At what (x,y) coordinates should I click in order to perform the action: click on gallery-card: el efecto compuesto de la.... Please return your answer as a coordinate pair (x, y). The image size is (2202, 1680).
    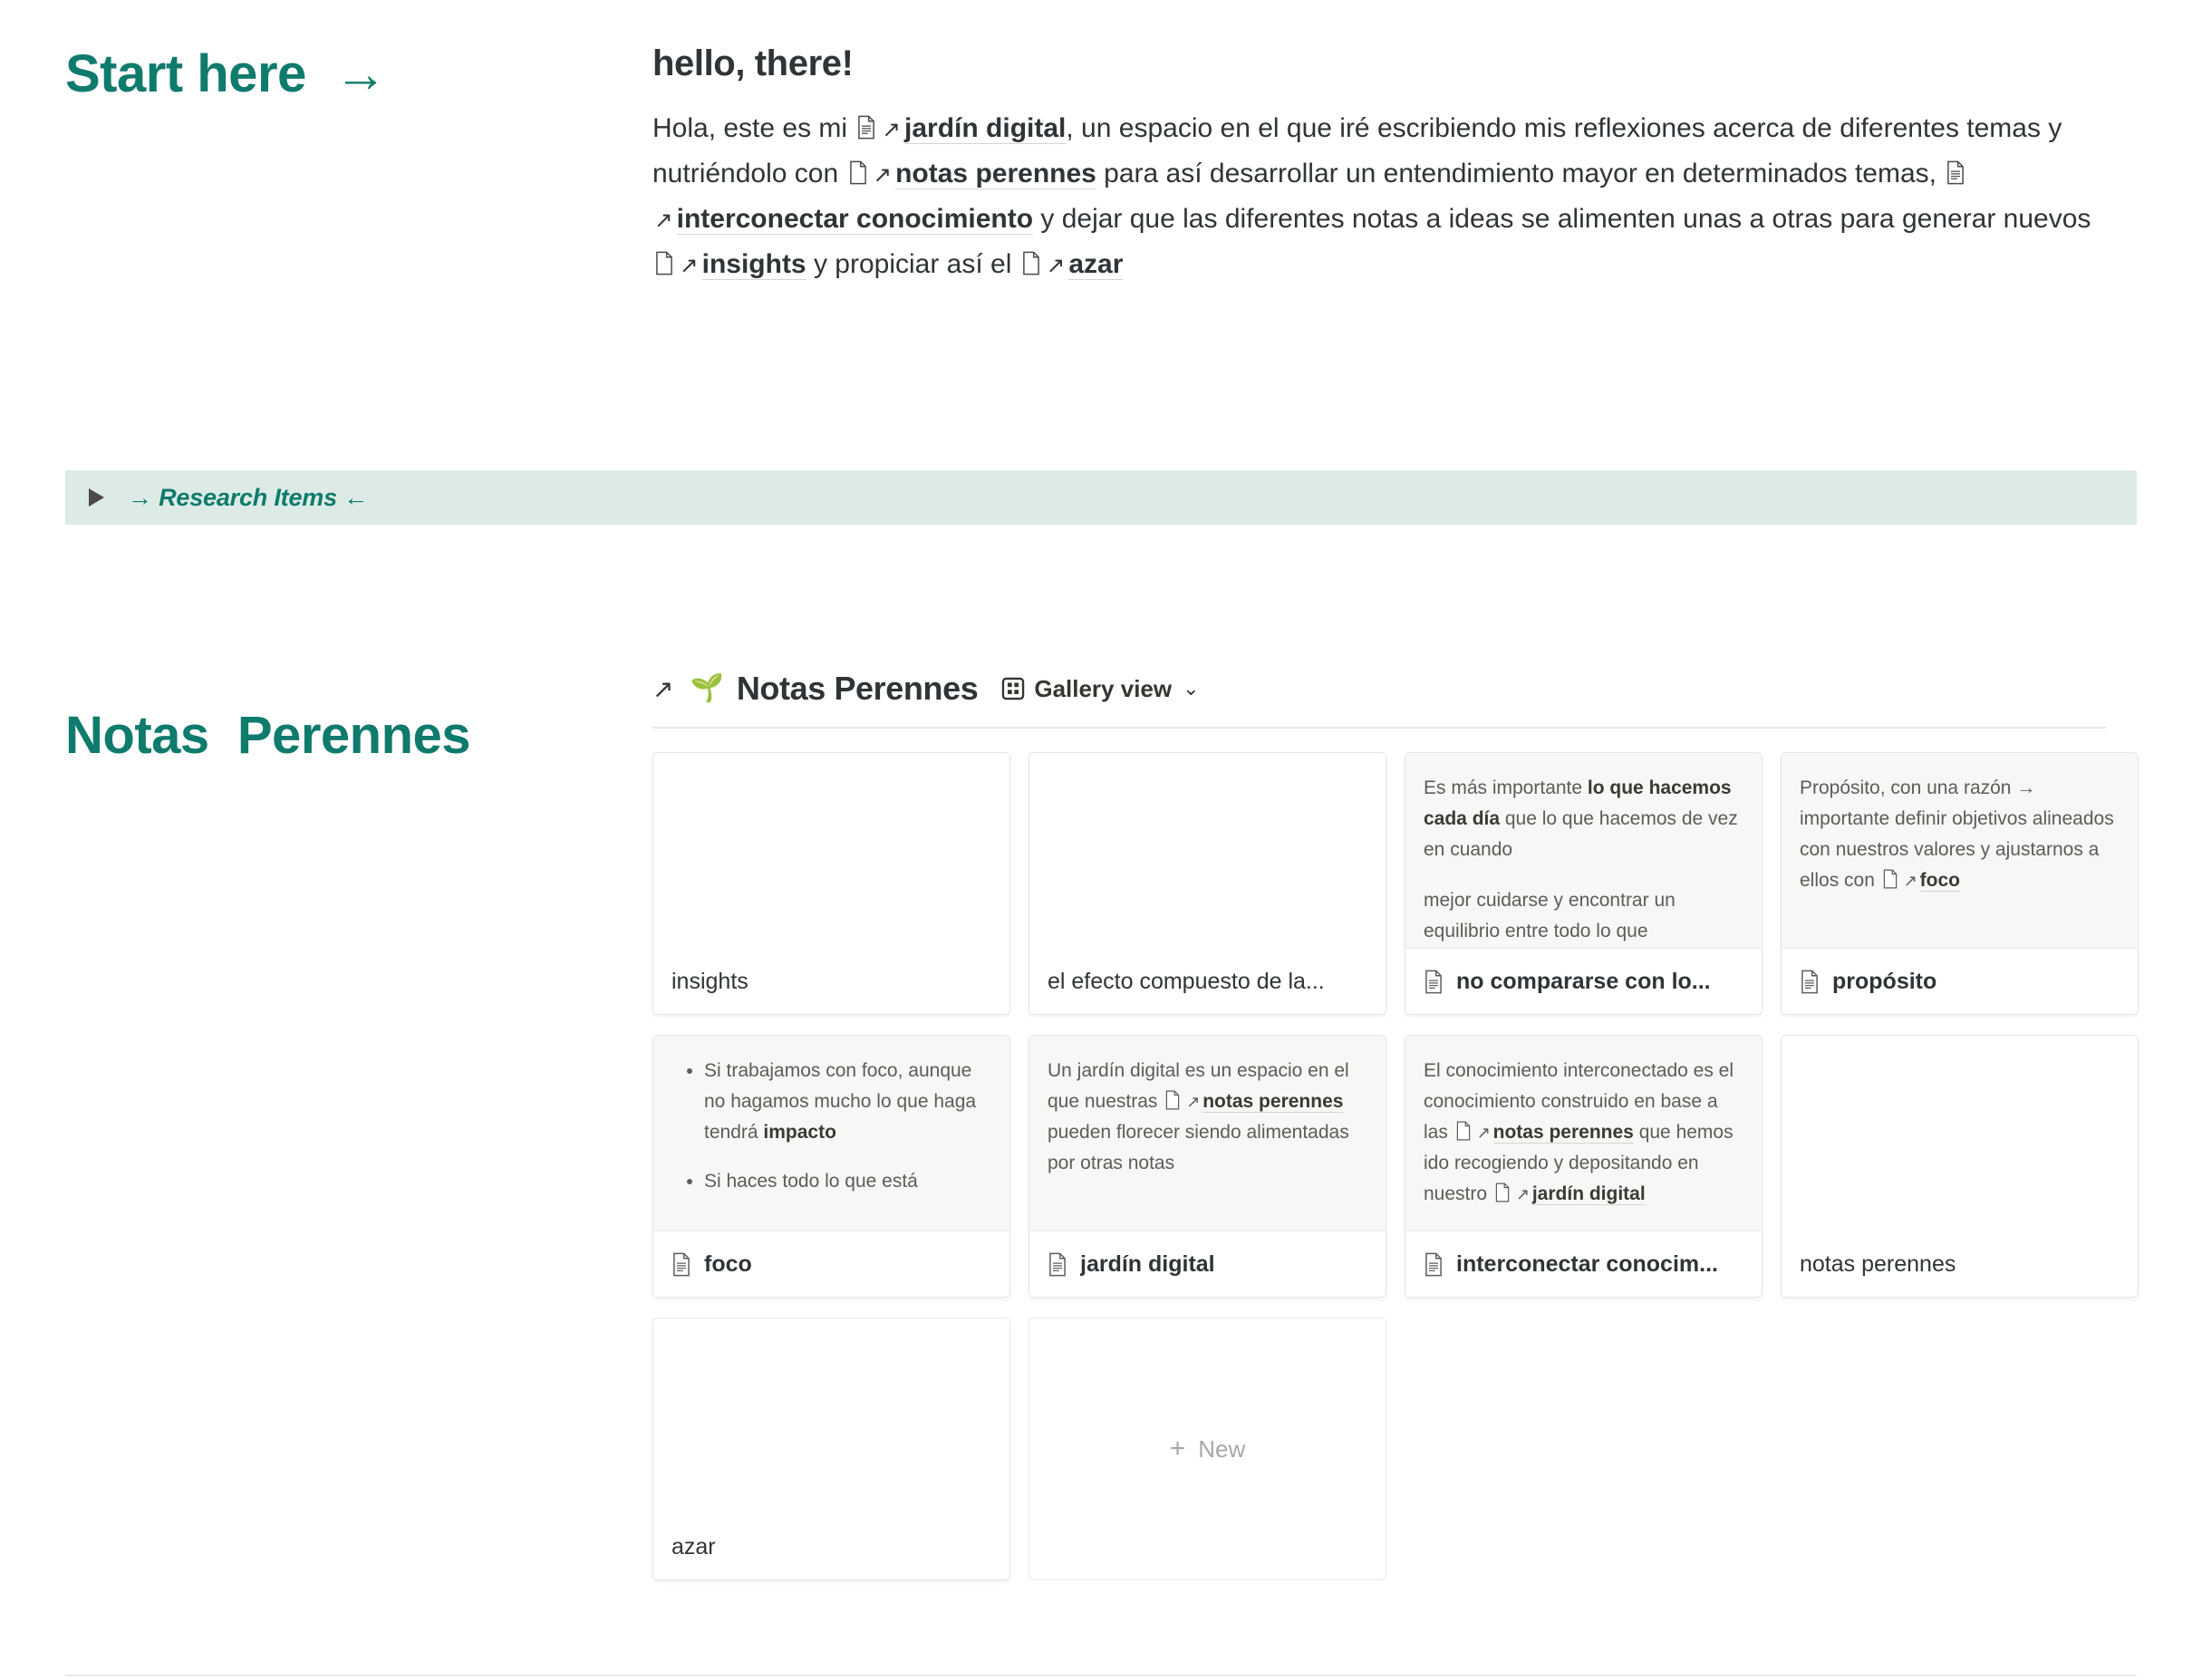
    Looking at the image, I should click on (1207, 883).